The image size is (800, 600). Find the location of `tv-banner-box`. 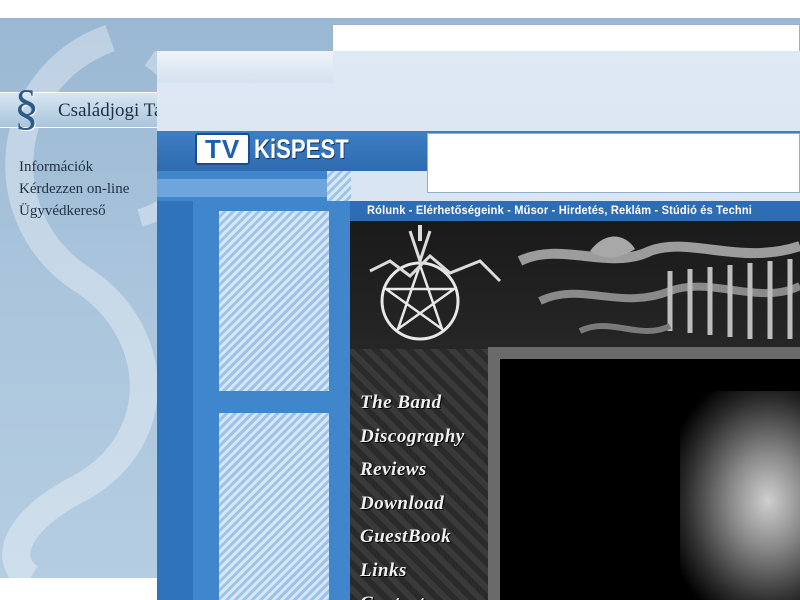

tv-banner-box is located at coordinates (613, 163).